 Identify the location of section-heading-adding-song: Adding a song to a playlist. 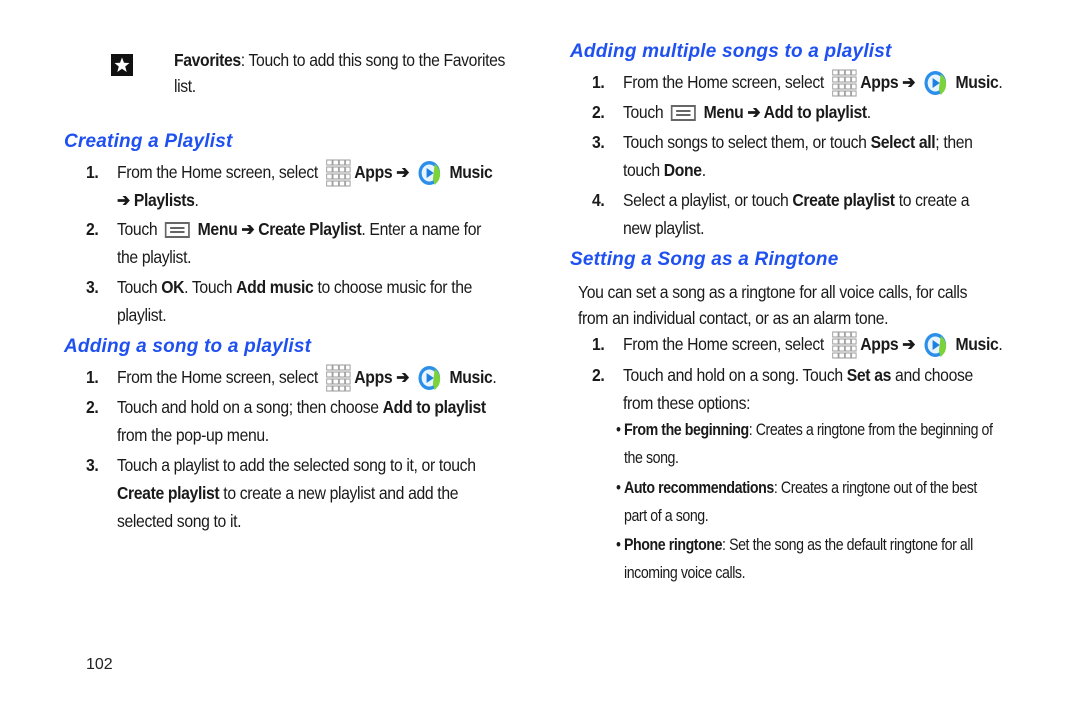
(188, 346).